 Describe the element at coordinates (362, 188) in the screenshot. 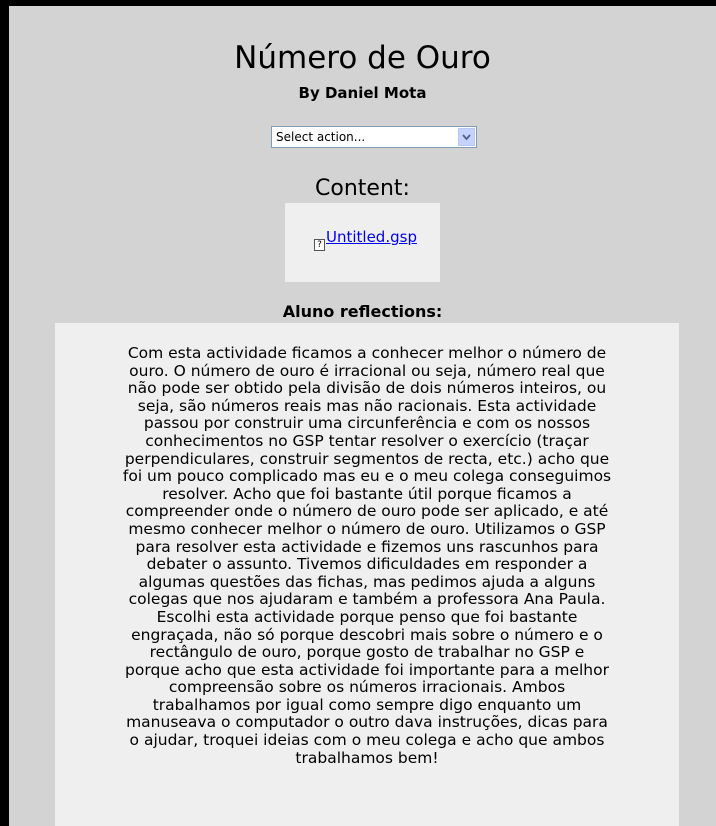

I see `content-heading: Content:` at that location.